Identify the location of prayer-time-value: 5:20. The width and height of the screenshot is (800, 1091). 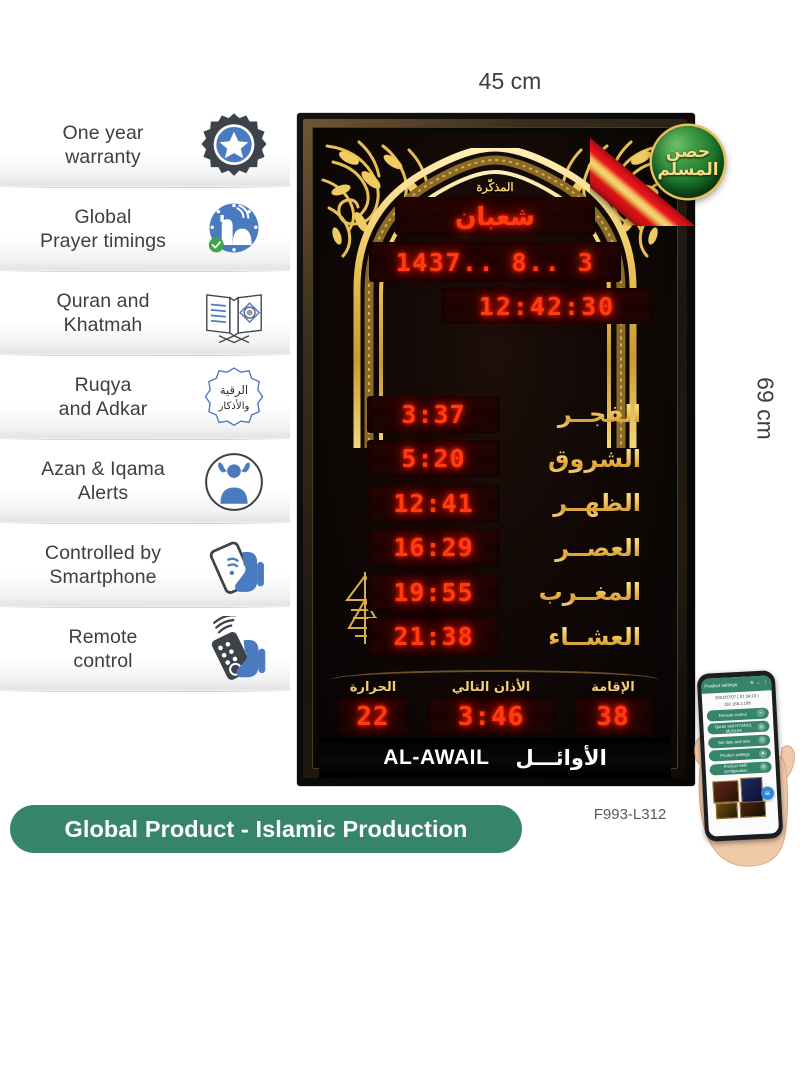
(433, 459).